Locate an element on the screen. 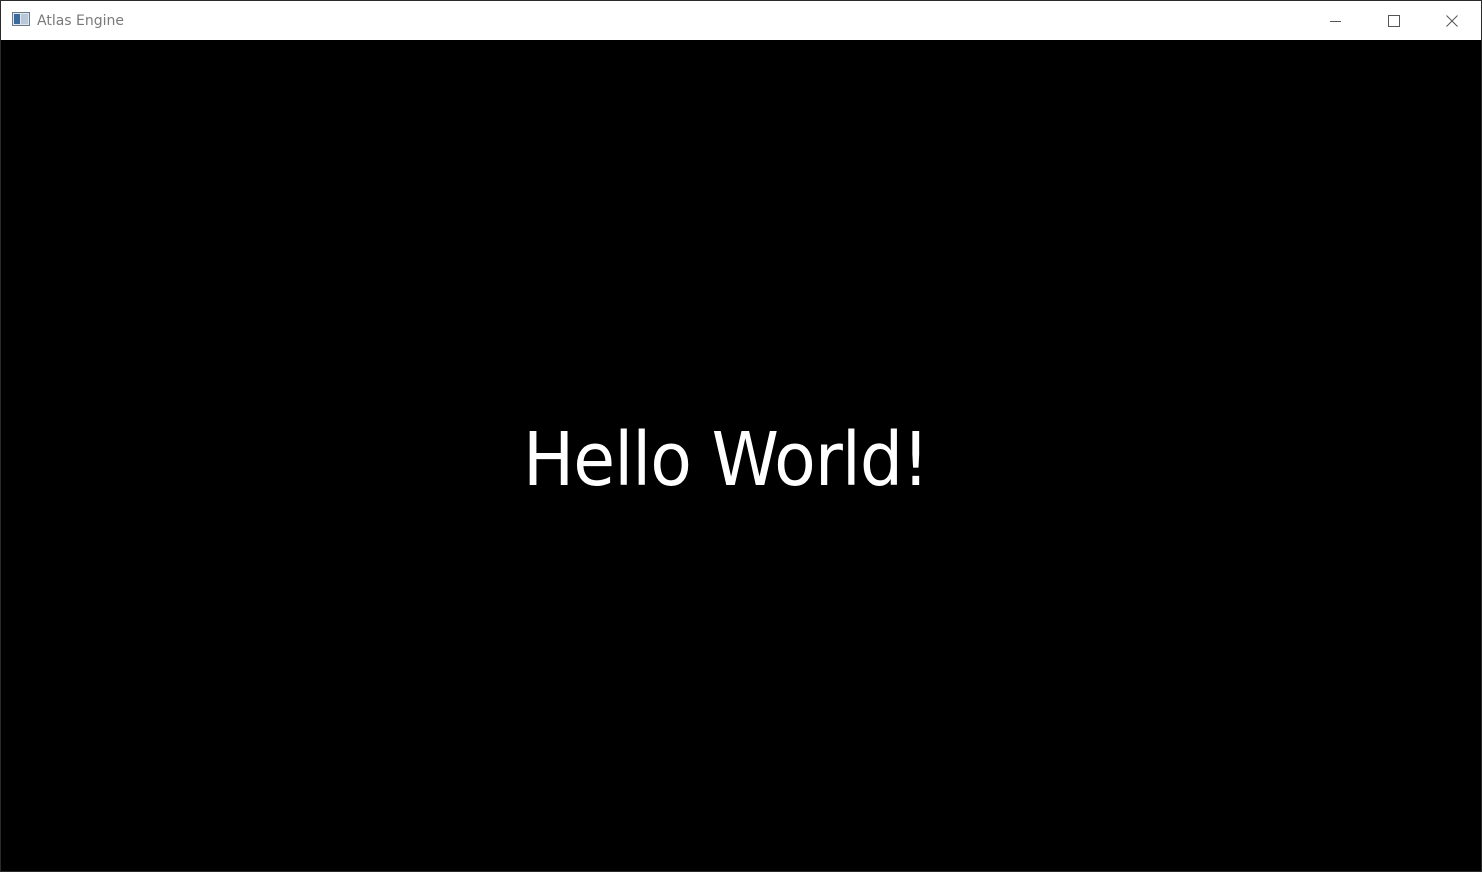 The image size is (1482, 872). hello-world-text: Hello World! is located at coordinates (726, 460).